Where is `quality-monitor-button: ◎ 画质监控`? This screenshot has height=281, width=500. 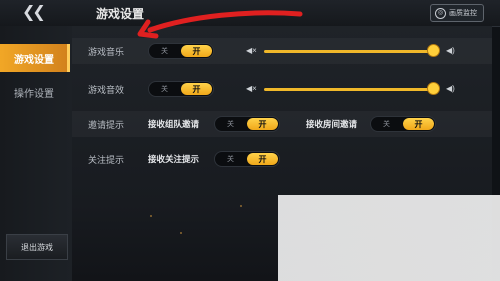
quality-monitor-button: ◎ 画质监控 is located at coordinates (457, 13).